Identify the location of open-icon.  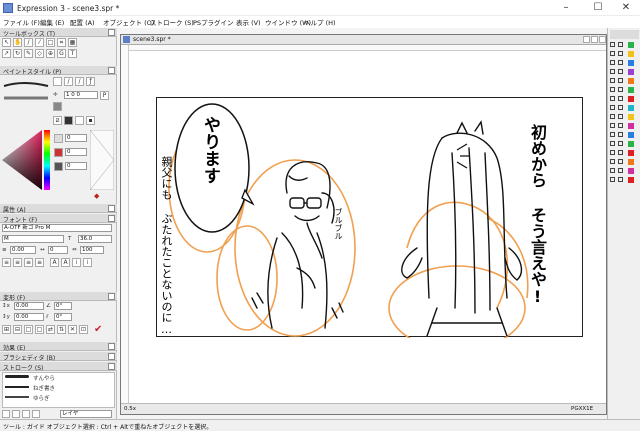
(16, 414).